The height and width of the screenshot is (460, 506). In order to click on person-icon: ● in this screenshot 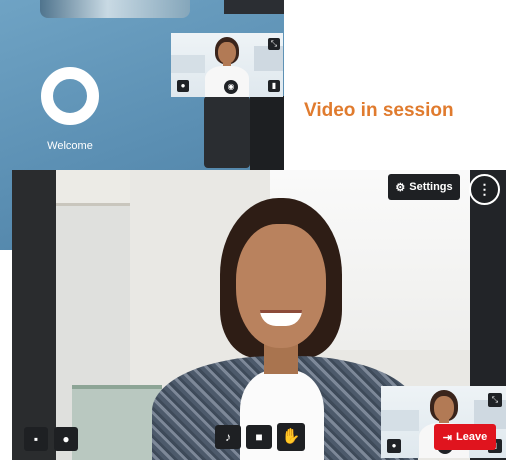, I will do `click(66, 439)`.